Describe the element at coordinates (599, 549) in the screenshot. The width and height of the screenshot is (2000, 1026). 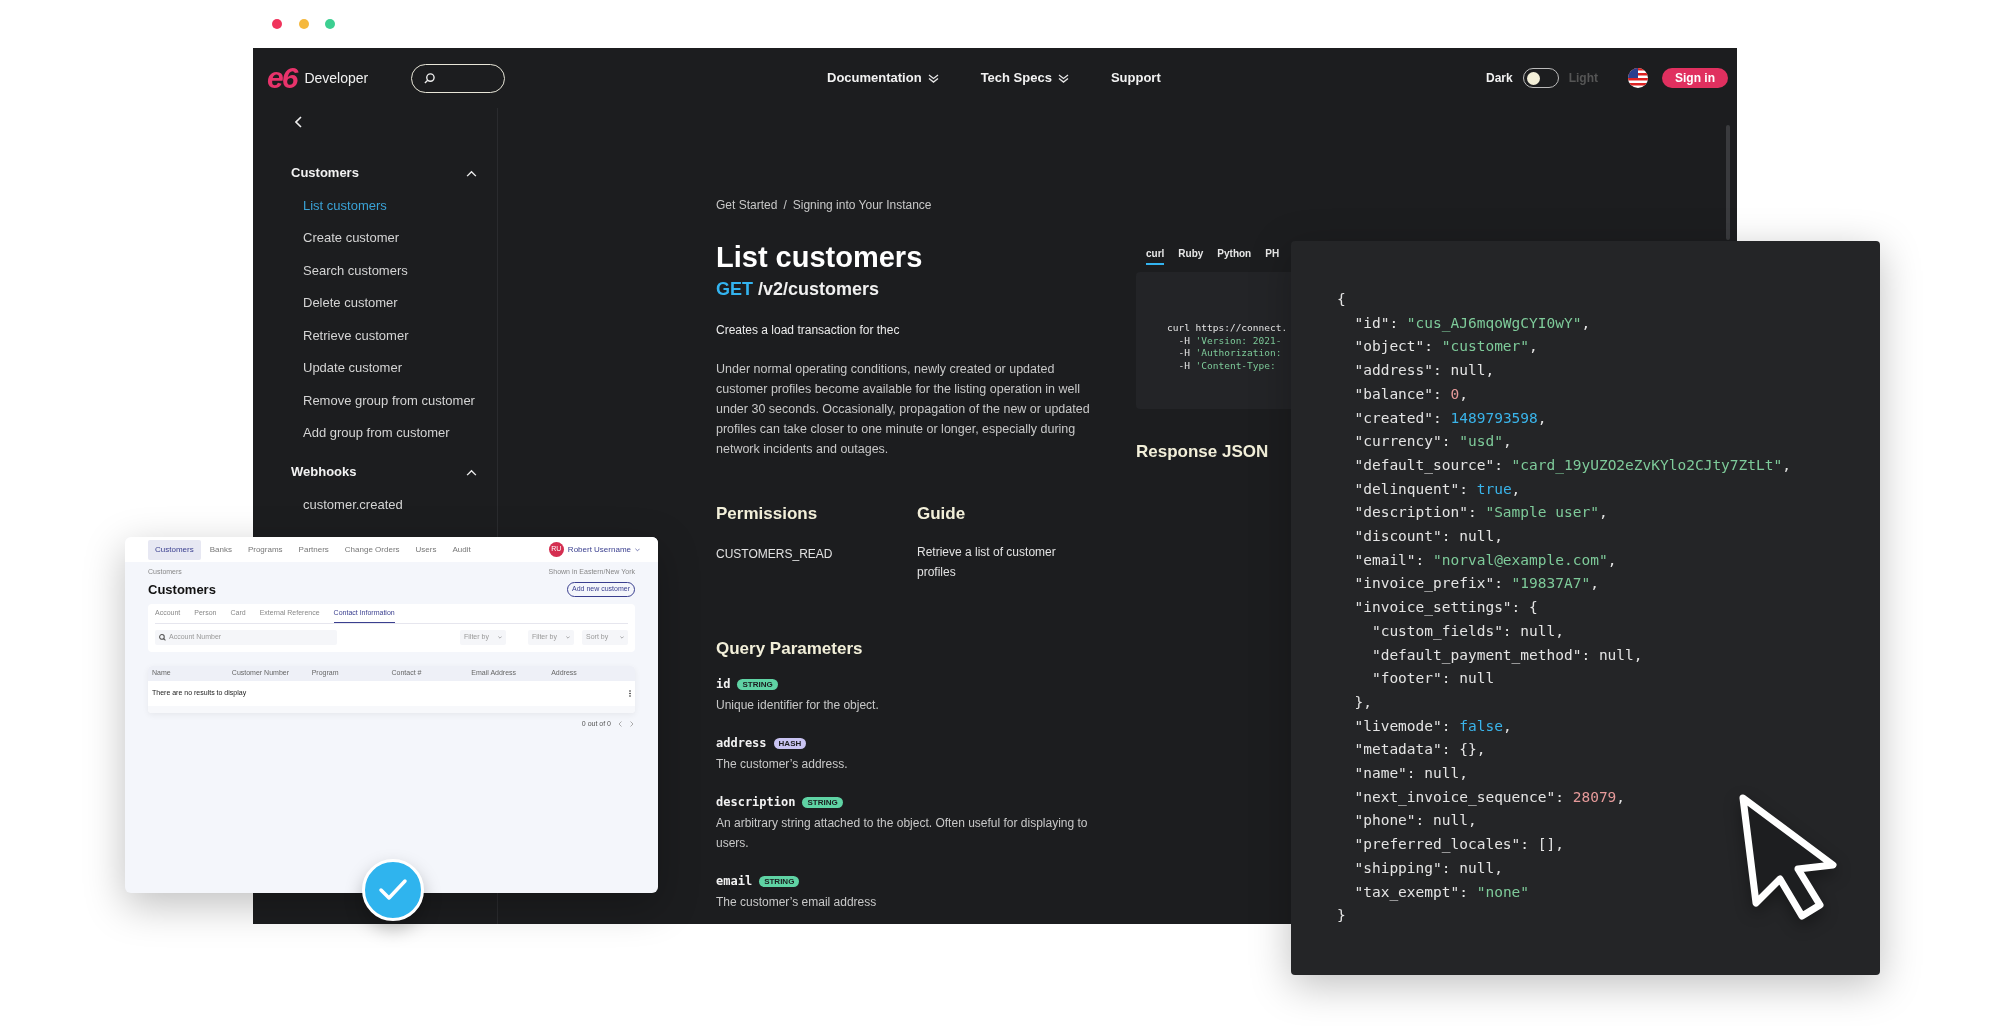
I see `user-name: Robert Username` at that location.